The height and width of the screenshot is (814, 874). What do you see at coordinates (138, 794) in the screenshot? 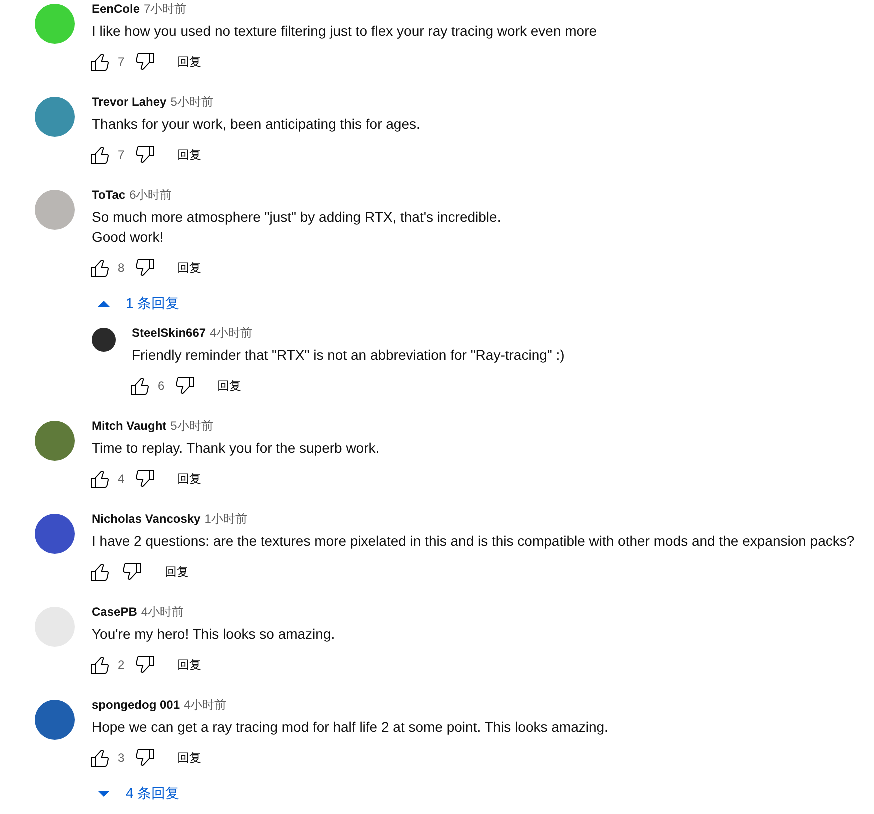
I see `replies-toggle: 4 条回复` at bounding box center [138, 794].